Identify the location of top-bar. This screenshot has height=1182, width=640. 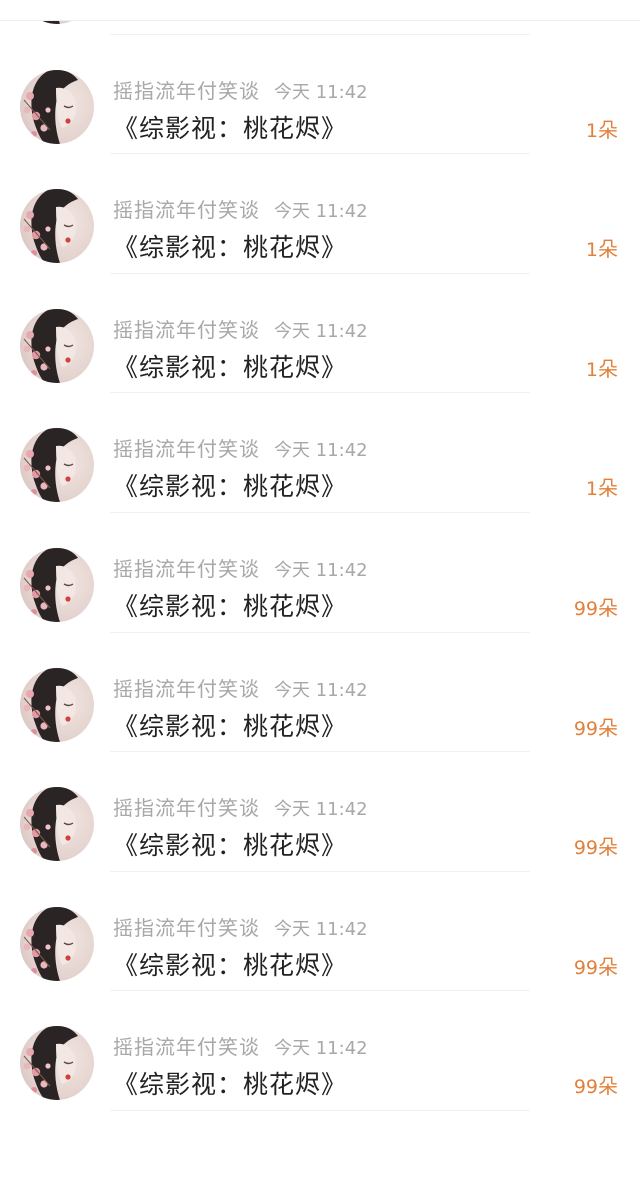
(320, 10).